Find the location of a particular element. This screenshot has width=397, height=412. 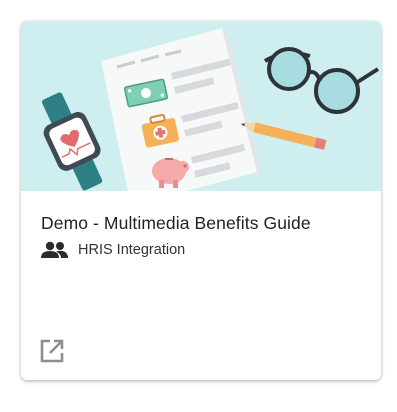

people-icon is located at coordinates (54, 249).